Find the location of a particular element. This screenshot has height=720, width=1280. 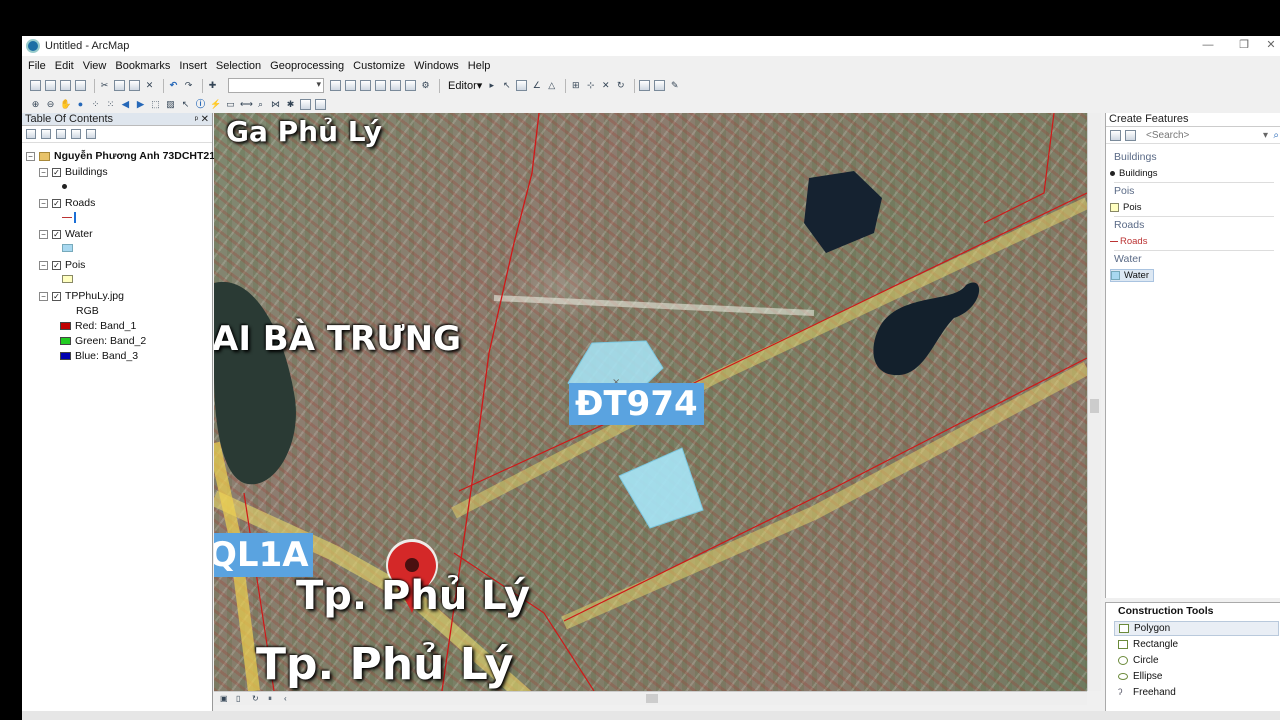

zoom-in-icon: ⊕ is located at coordinates (35, 104).